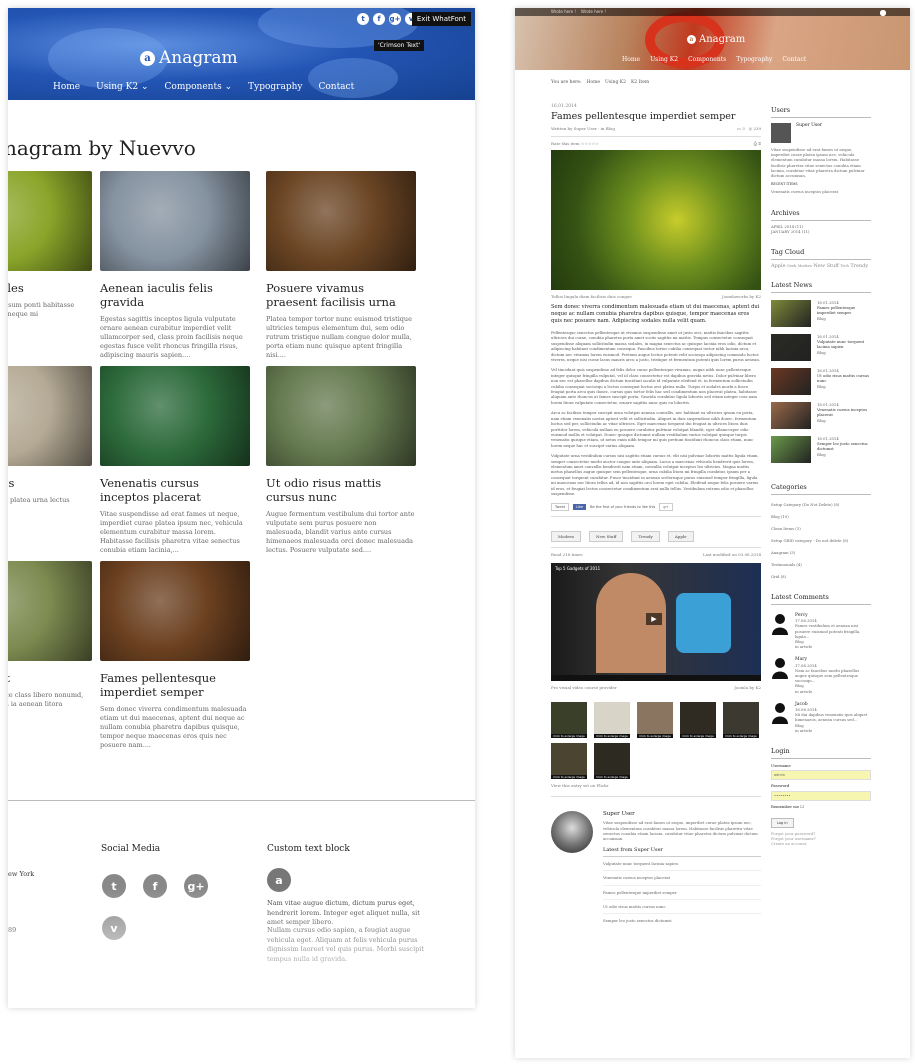 This screenshot has width=915, height=1064. Describe the element at coordinates (50, 483) in the screenshot. I see `item-title: sto senectus` at that location.